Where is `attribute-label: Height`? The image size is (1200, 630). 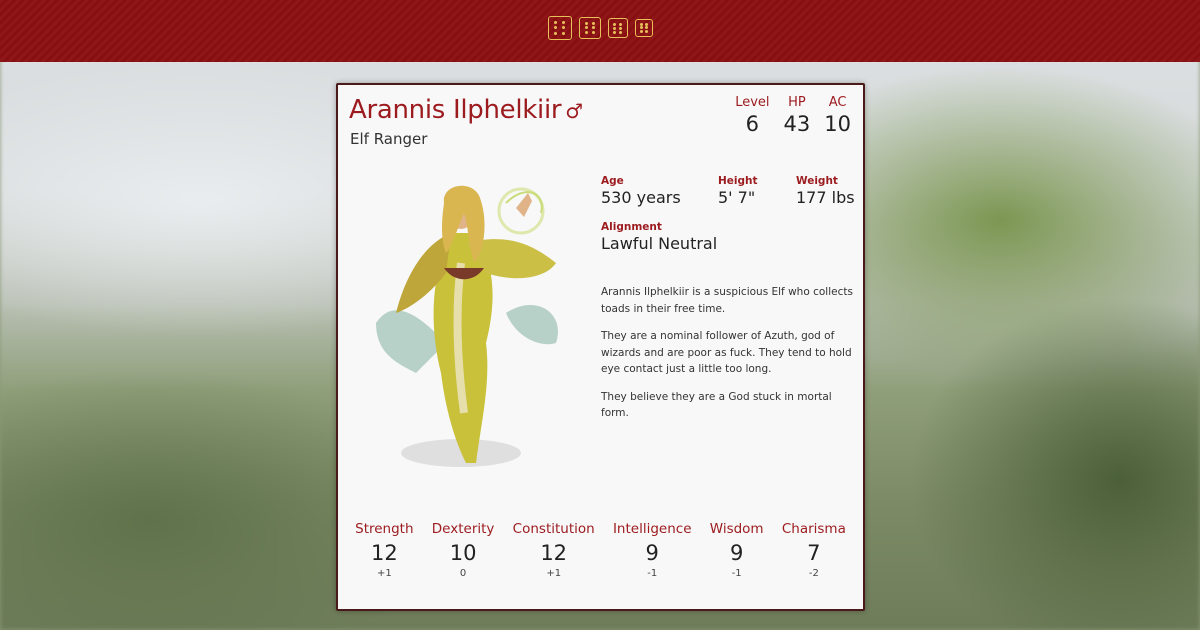
attribute-label: Height is located at coordinates (738, 181).